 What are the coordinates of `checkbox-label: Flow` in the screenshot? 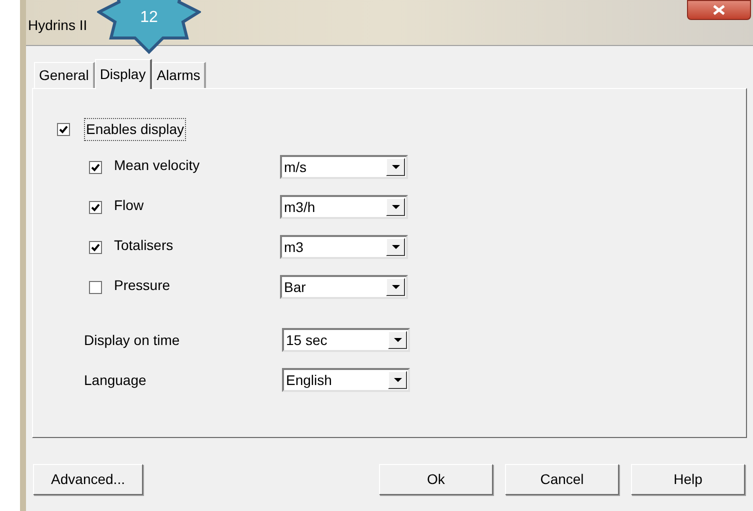 It's located at (197, 205).